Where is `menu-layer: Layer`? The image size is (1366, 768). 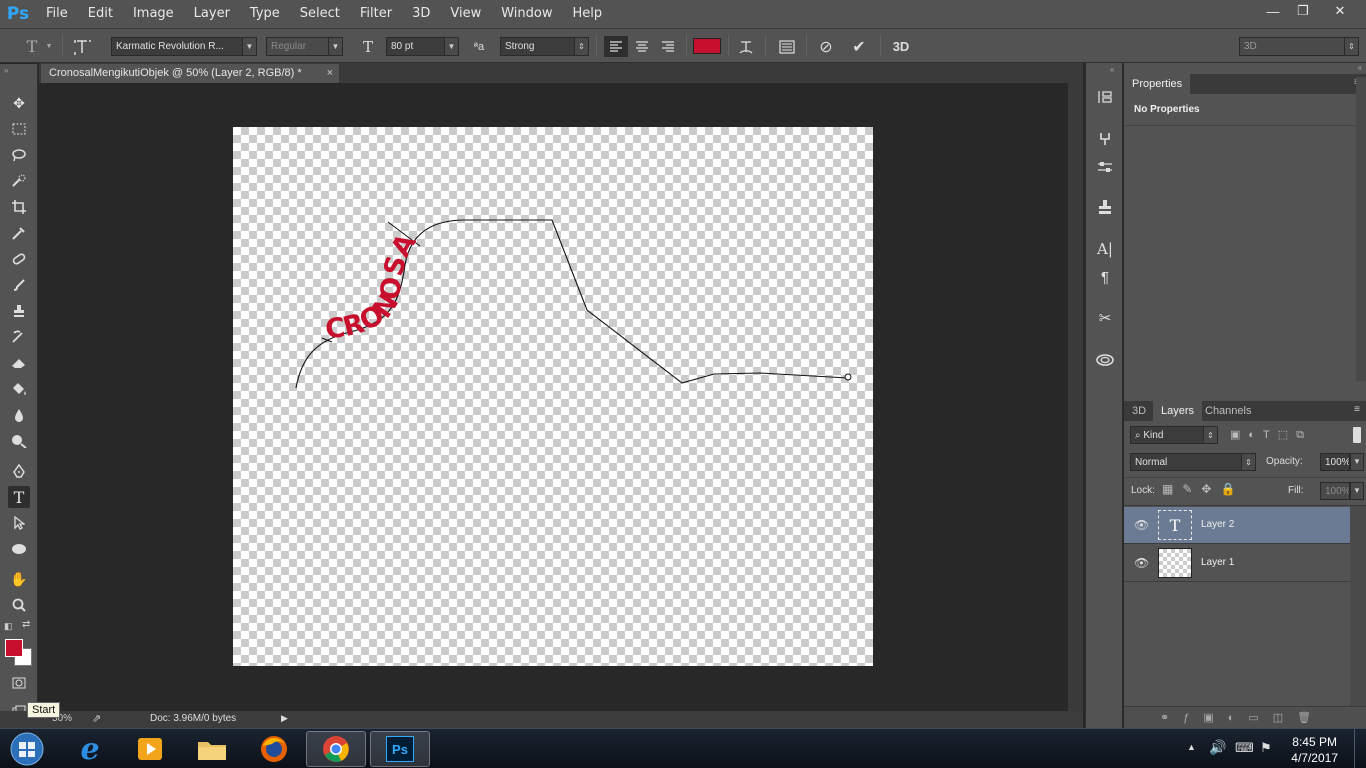
menu-layer: Layer is located at coordinates (212, 14).